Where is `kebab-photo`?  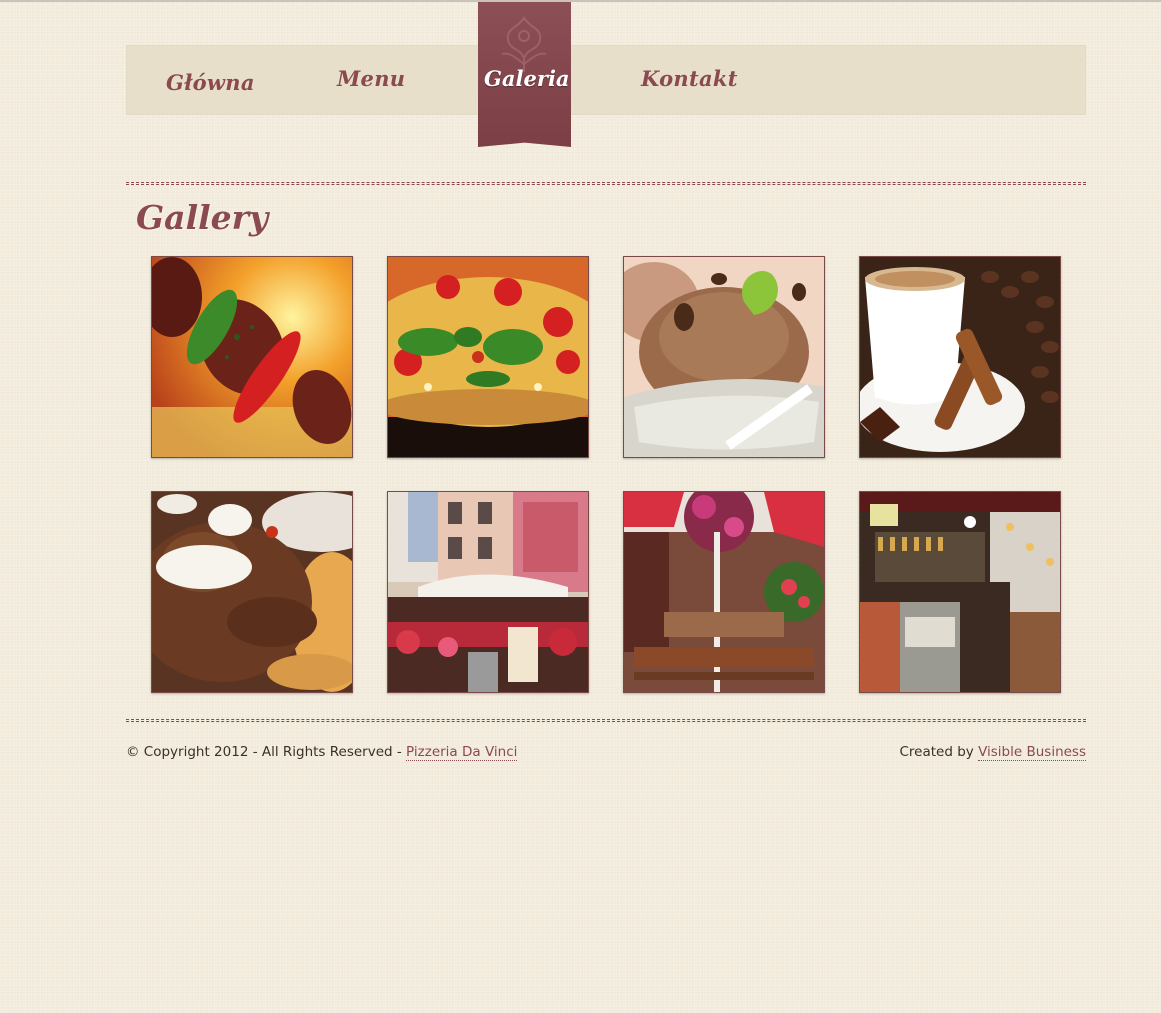
kebab-photo is located at coordinates (252, 357).